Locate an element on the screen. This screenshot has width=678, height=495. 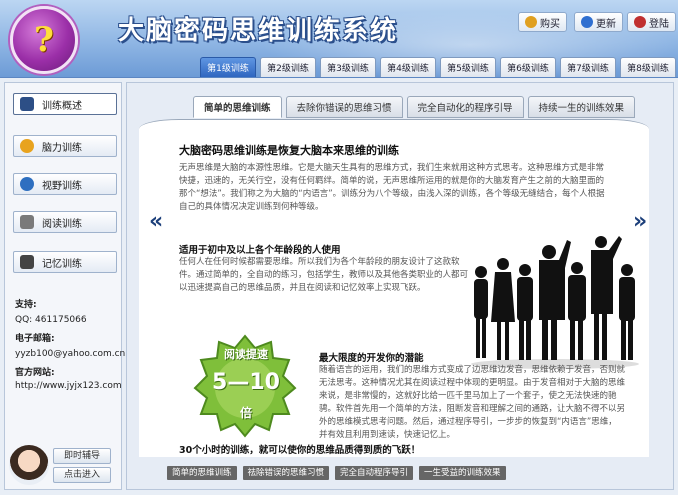
bottom-tab-auto-guide: 完全自动程序导引 is located at coordinates (374, 473).